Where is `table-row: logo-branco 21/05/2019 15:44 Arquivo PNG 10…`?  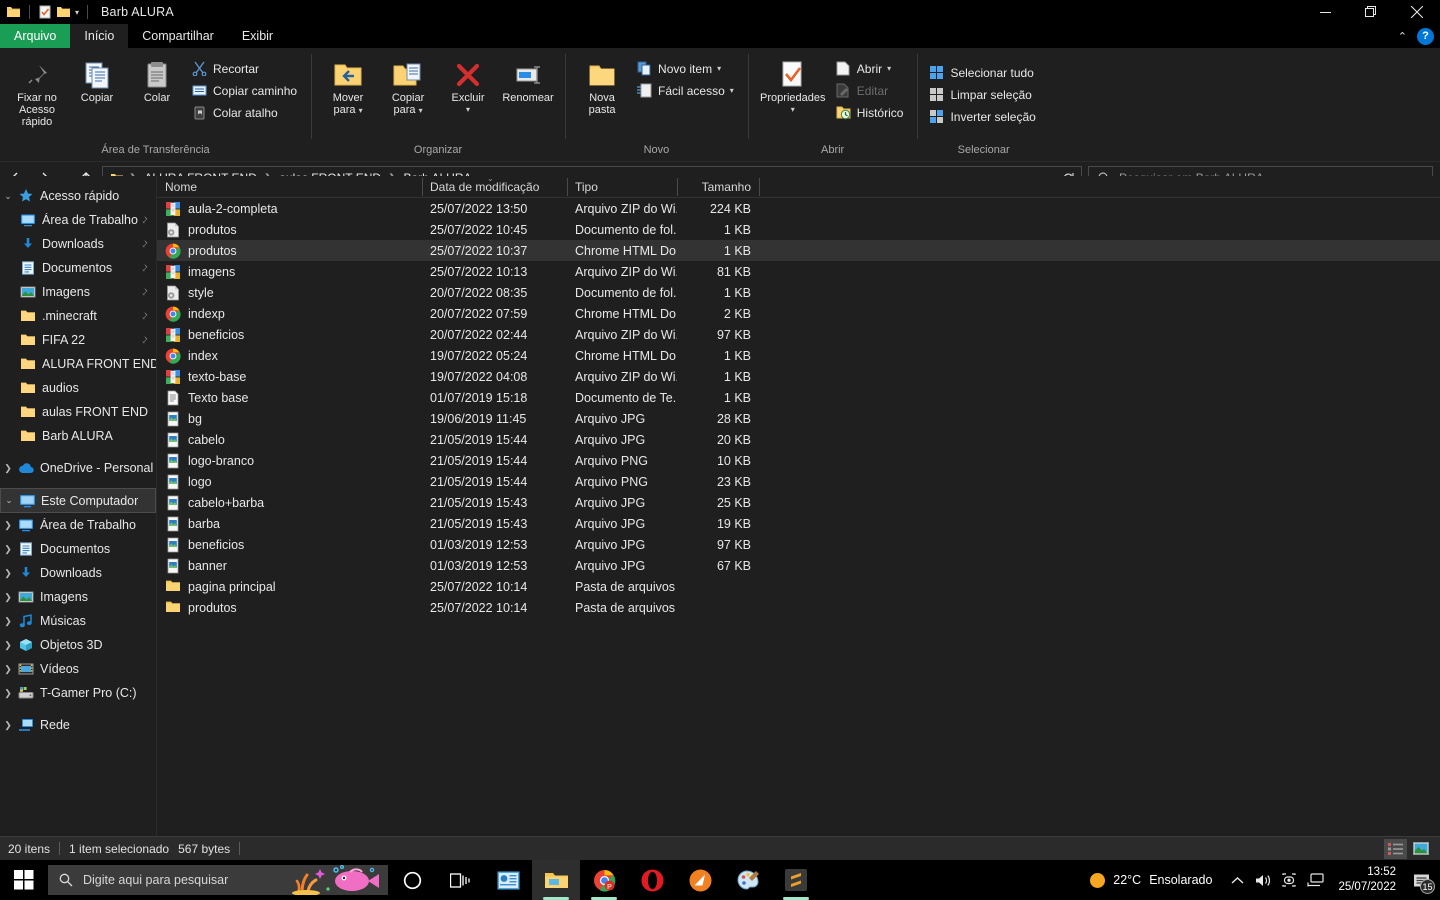 table-row: logo-branco 21/05/2019 15:44 Arquivo PNG 10… is located at coordinates (798, 460).